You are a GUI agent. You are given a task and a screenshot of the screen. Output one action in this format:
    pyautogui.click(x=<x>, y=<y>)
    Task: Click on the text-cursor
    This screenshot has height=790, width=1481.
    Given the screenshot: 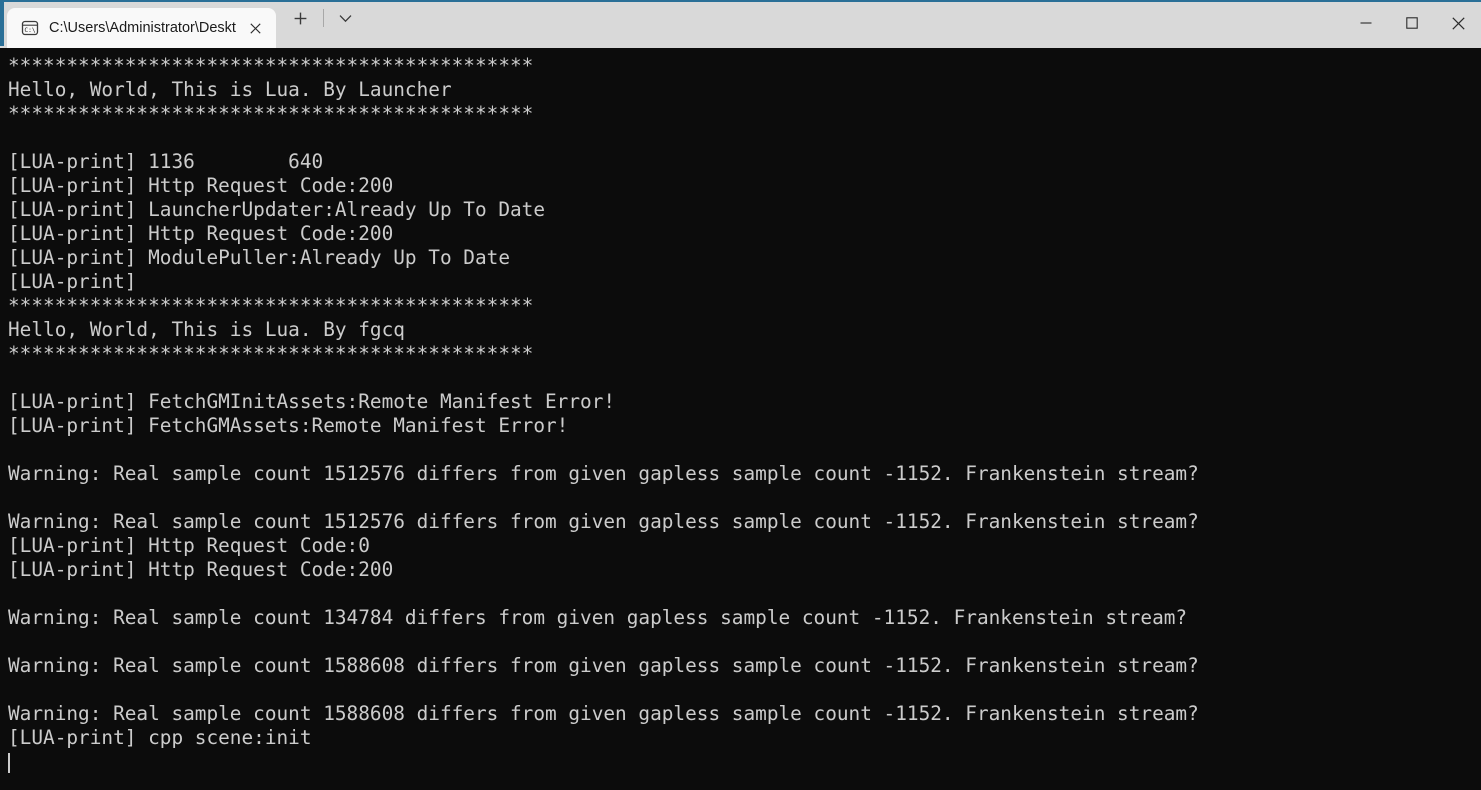 What is the action you would take?
    pyautogui.click(x=9, y=763)
    